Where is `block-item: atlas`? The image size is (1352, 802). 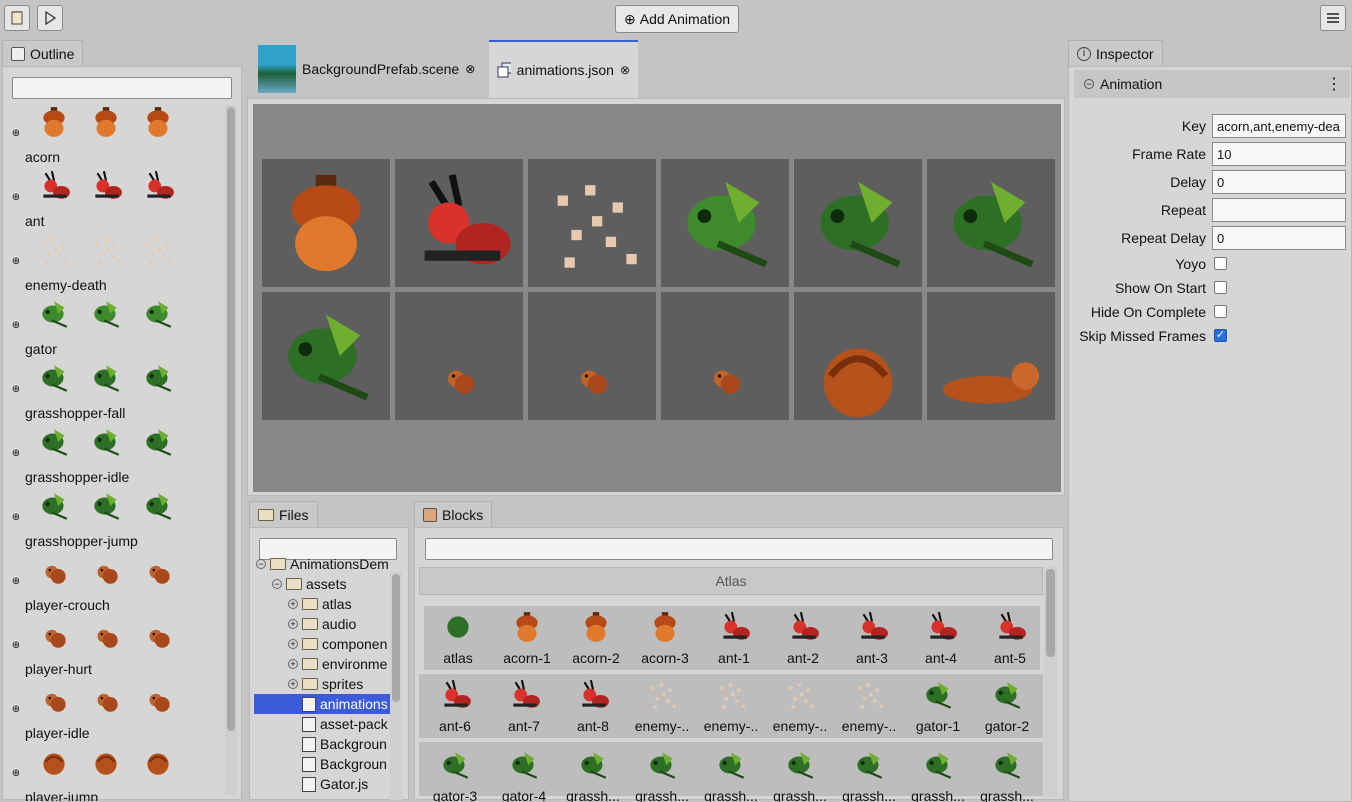 block-item: atlas is located at coordinates (458, 638).